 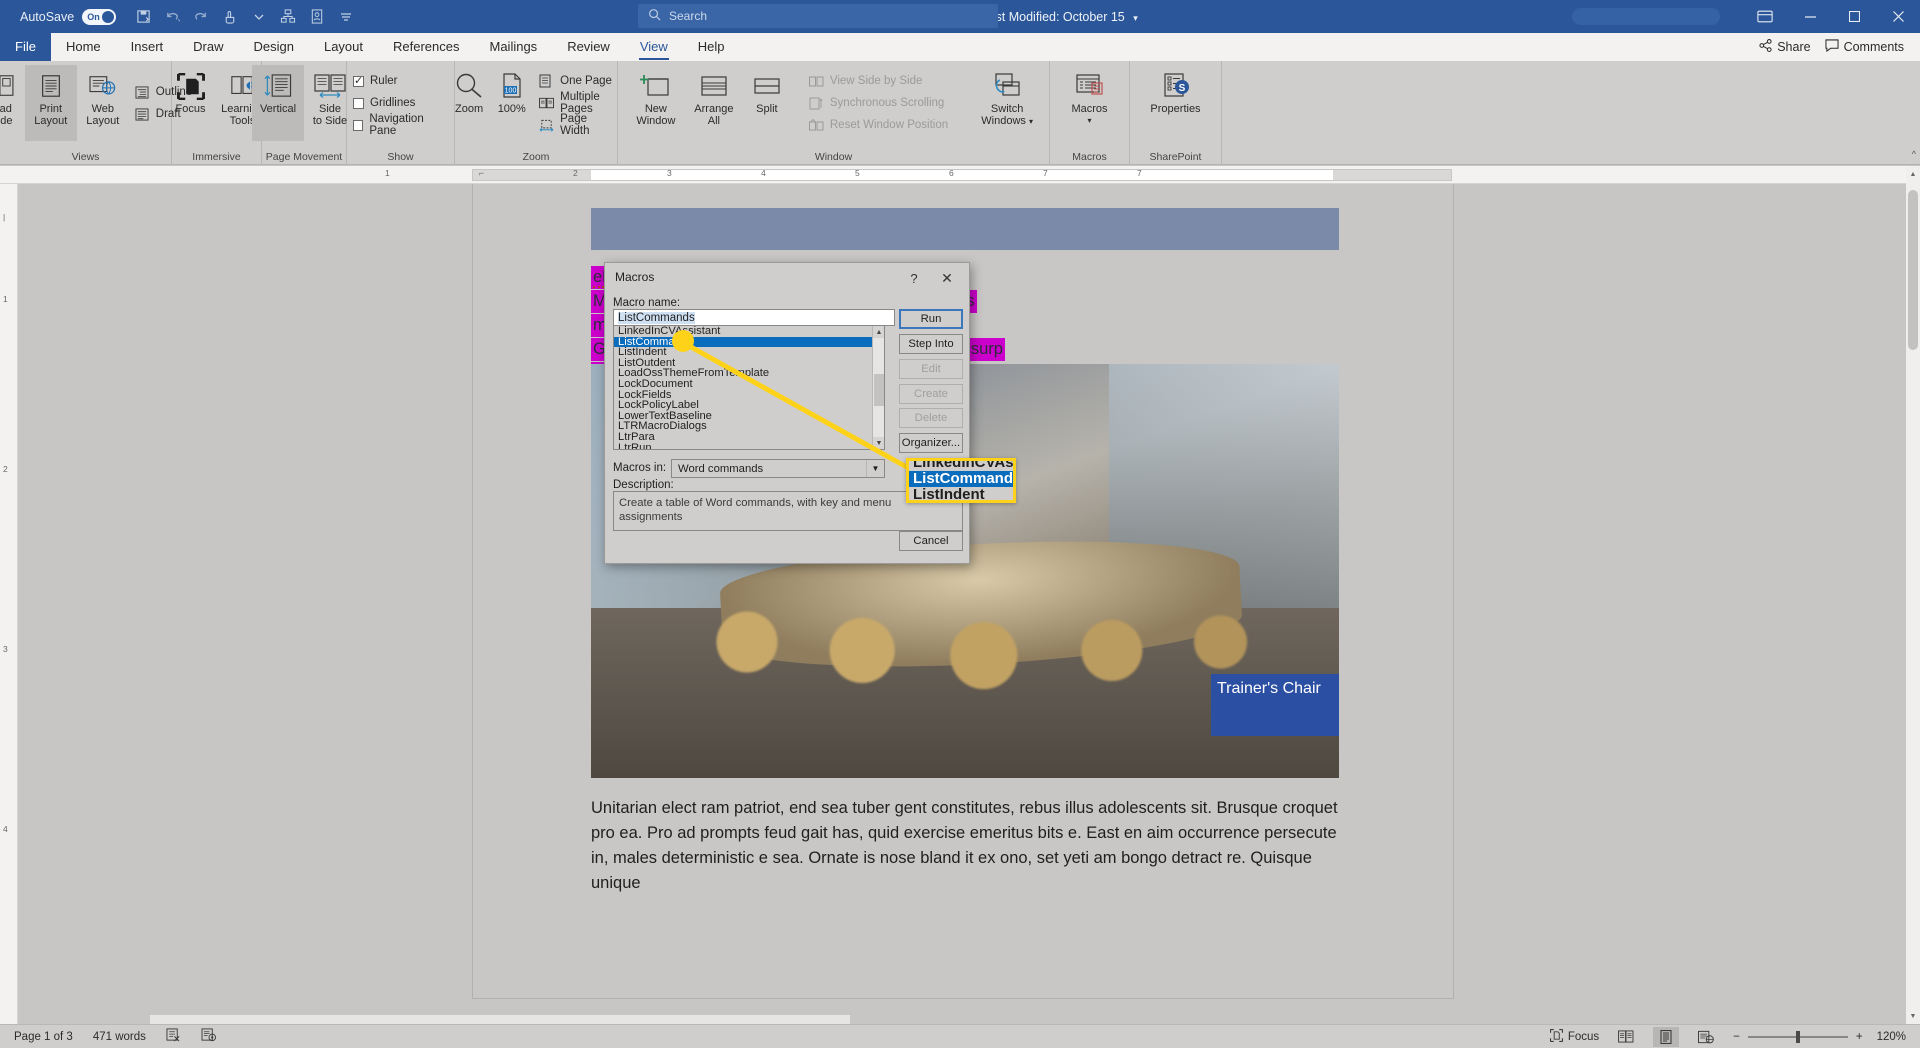 I want to click on print-layout-view-button, so click(x=1666, y=1036).